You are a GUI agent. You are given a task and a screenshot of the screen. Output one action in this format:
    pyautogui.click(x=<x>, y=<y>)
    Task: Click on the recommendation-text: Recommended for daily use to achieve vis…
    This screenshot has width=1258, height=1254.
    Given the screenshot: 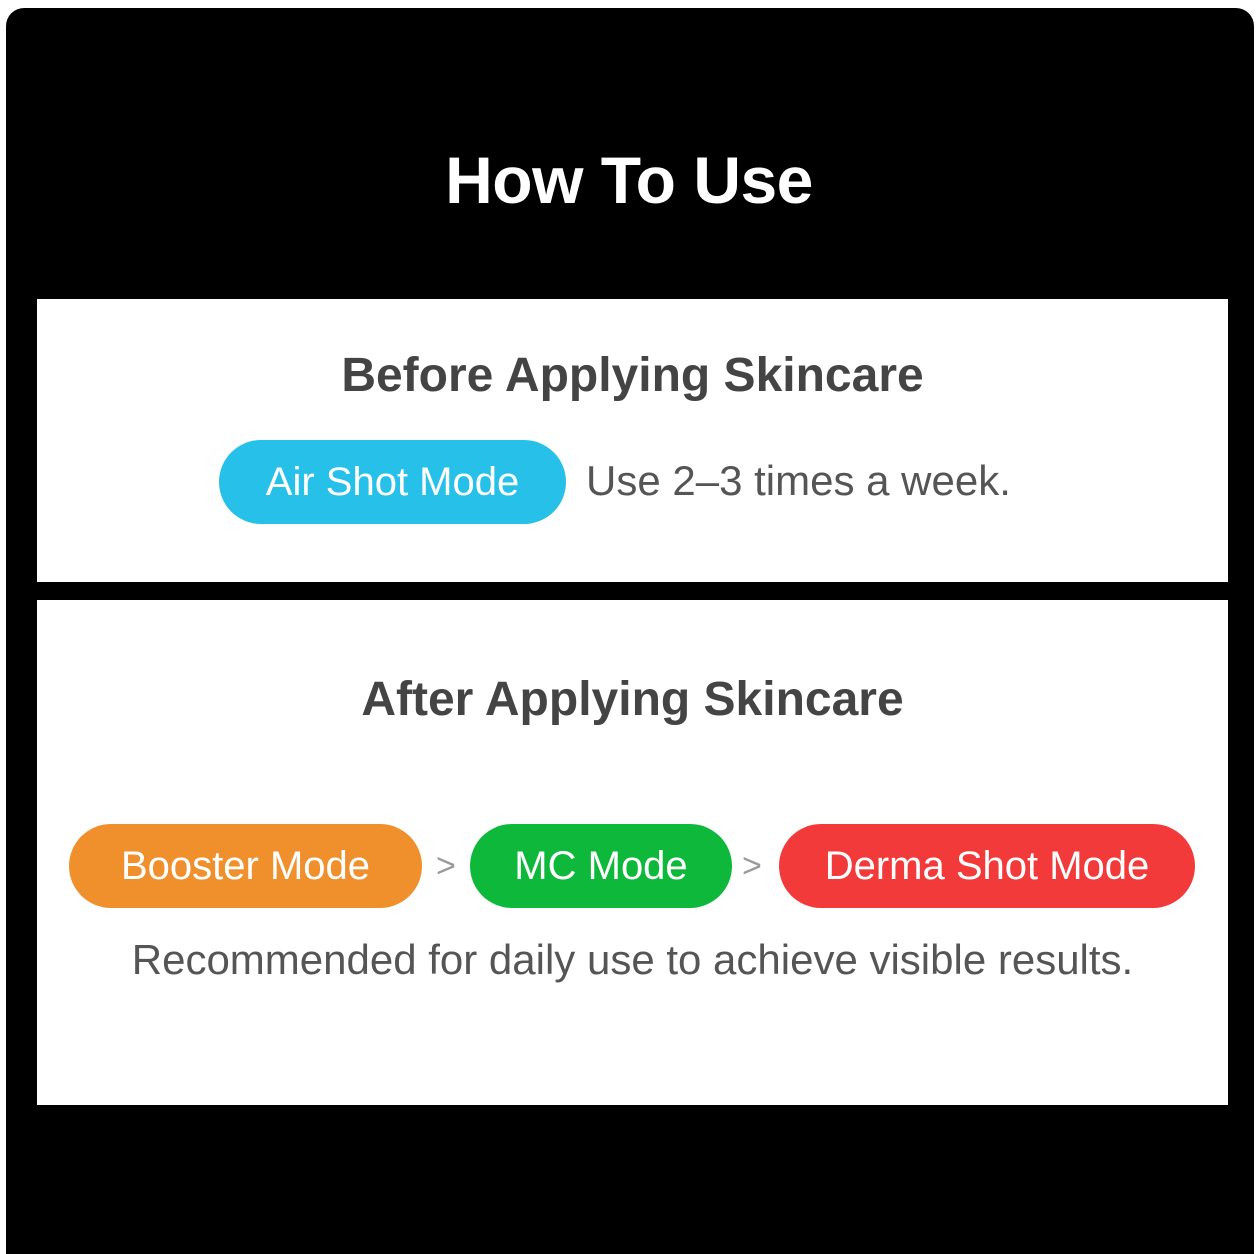 What is the action you would take?
    pyautogui.click(x=632, y=959)
    